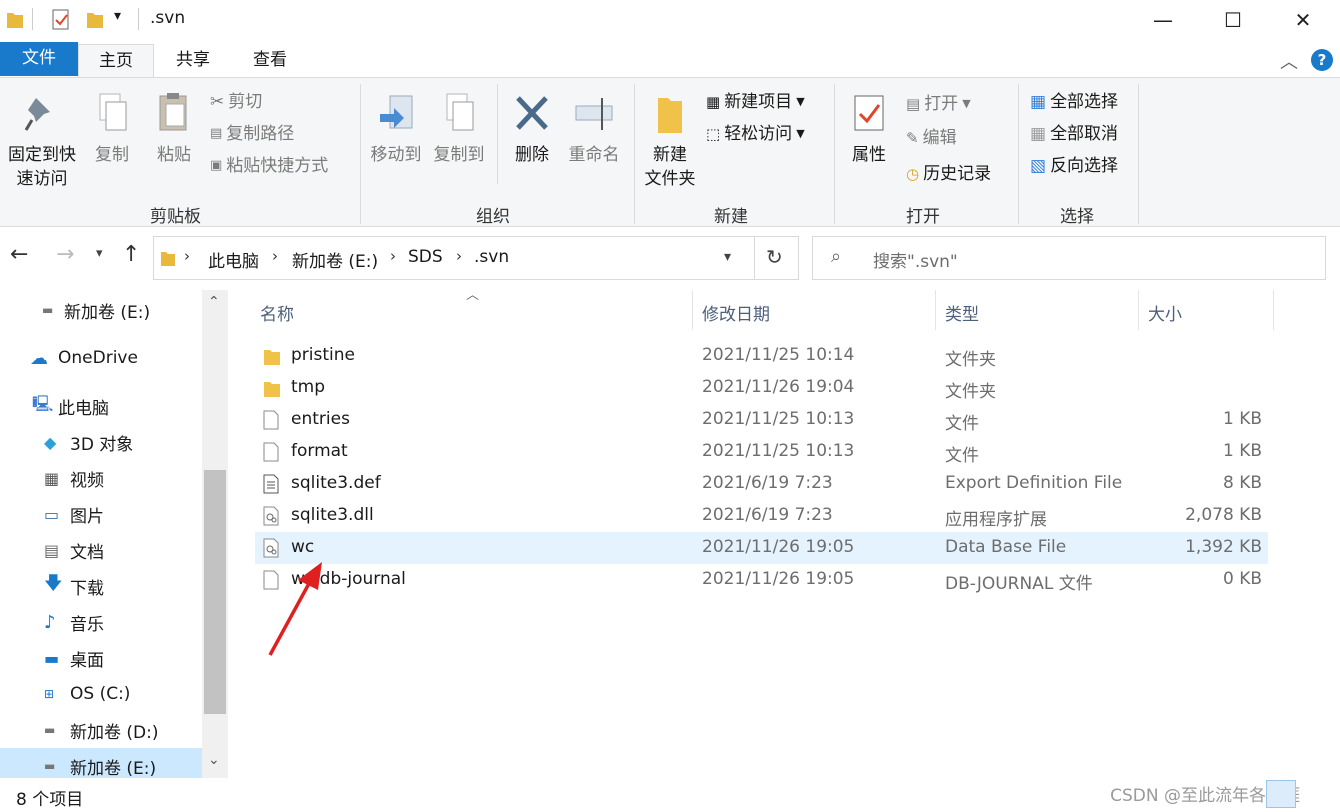 Image resolution: width=1340 pixels, height=812 pixels. I want to click on nav-item-3d-objects: ◆ 3D 对象, so click(101, 442).